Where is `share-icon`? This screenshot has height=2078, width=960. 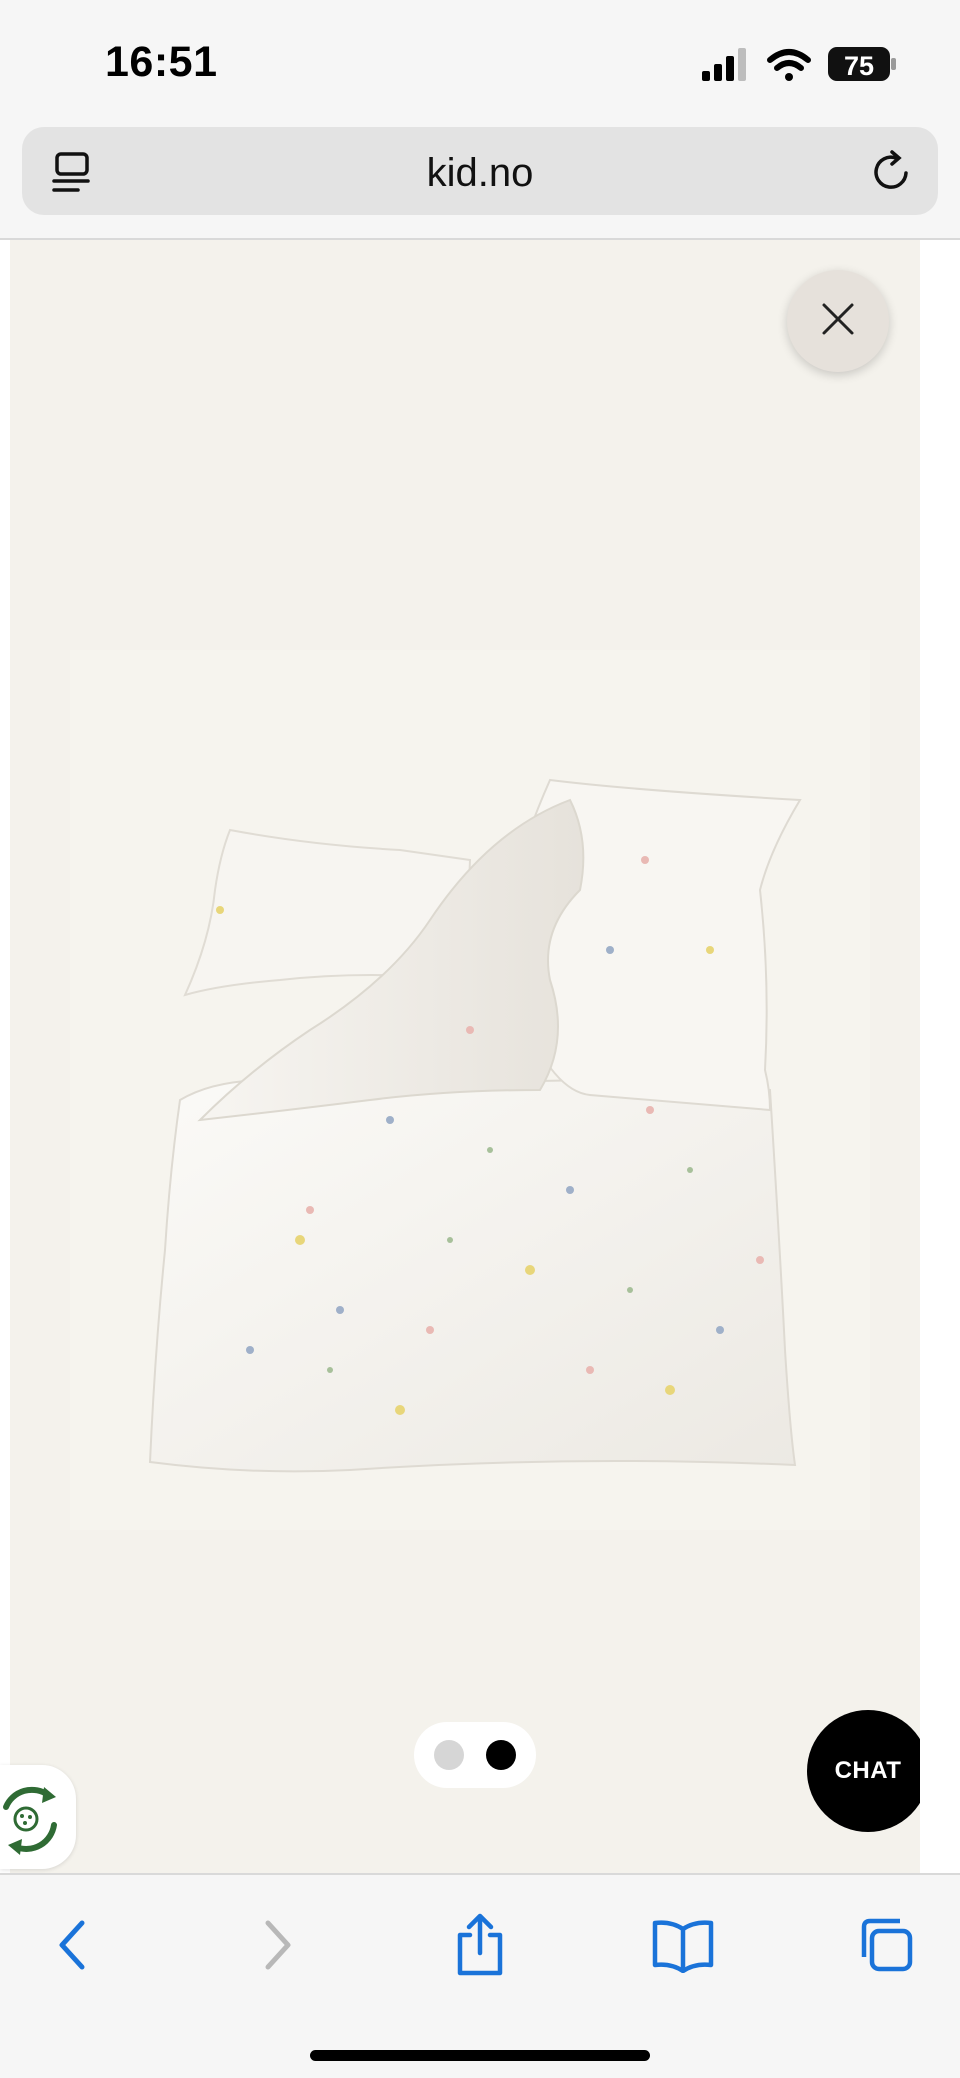 share-icon is located at coordinates (480, 1947).